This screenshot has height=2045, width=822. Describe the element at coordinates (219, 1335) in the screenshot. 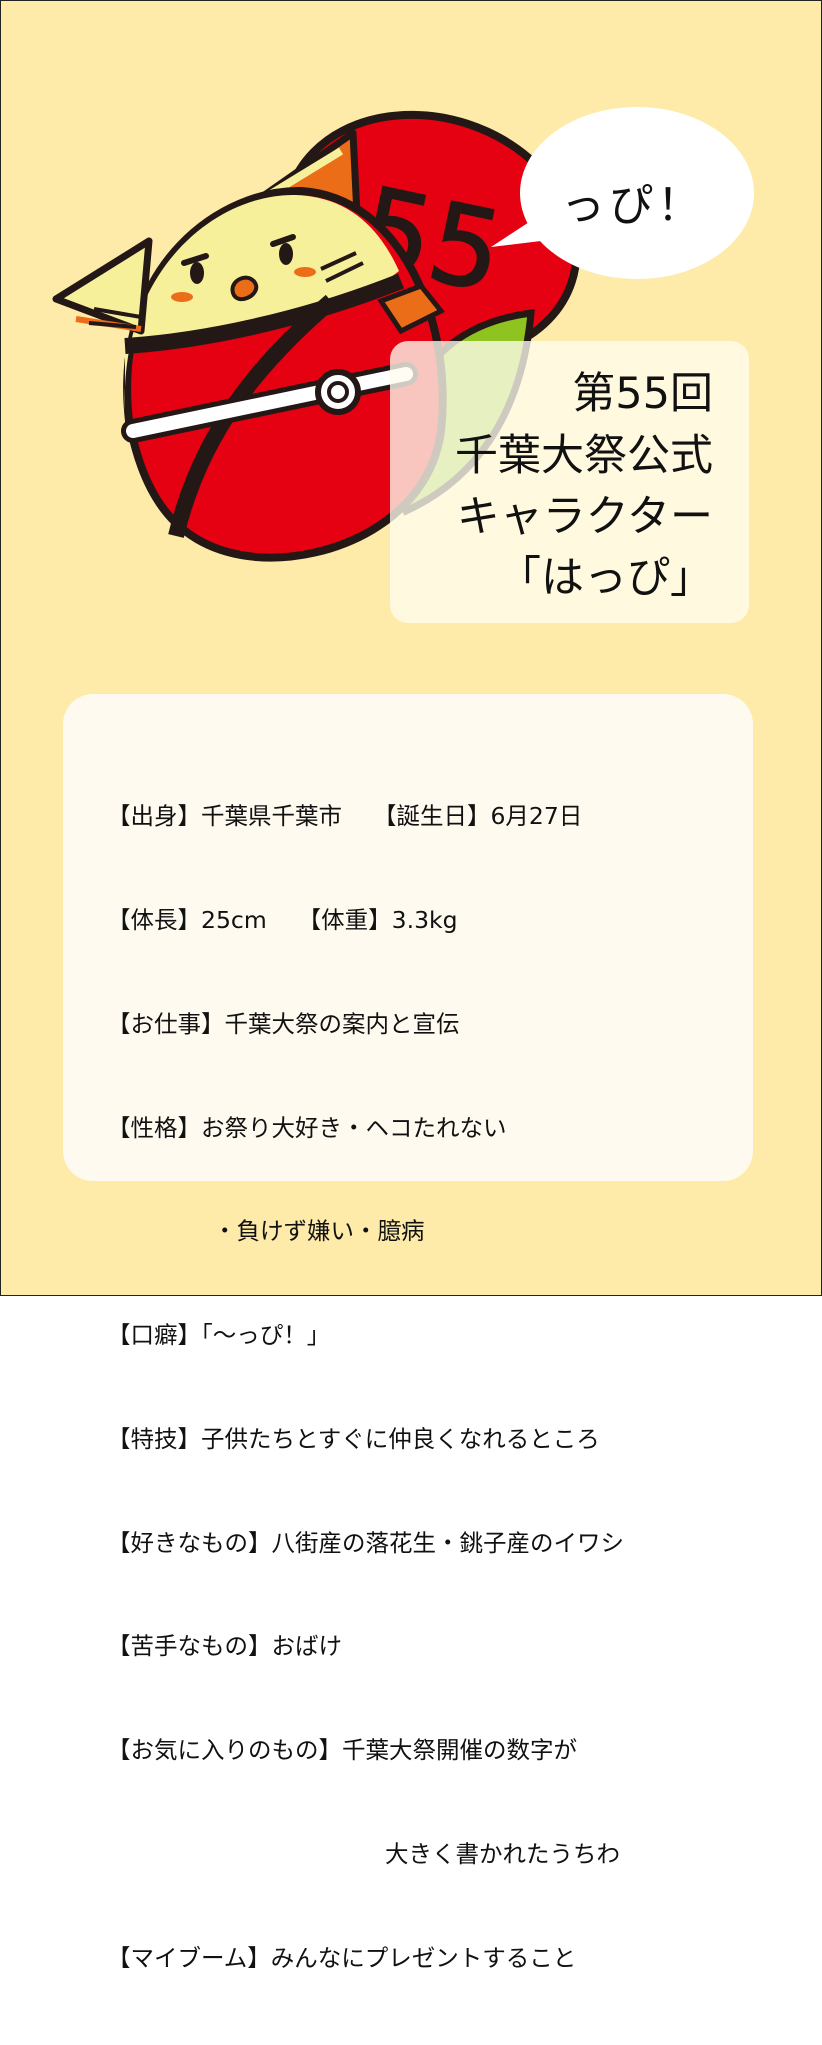

I see `profile-line: 【口癖】「～っぴ！」` at that location.